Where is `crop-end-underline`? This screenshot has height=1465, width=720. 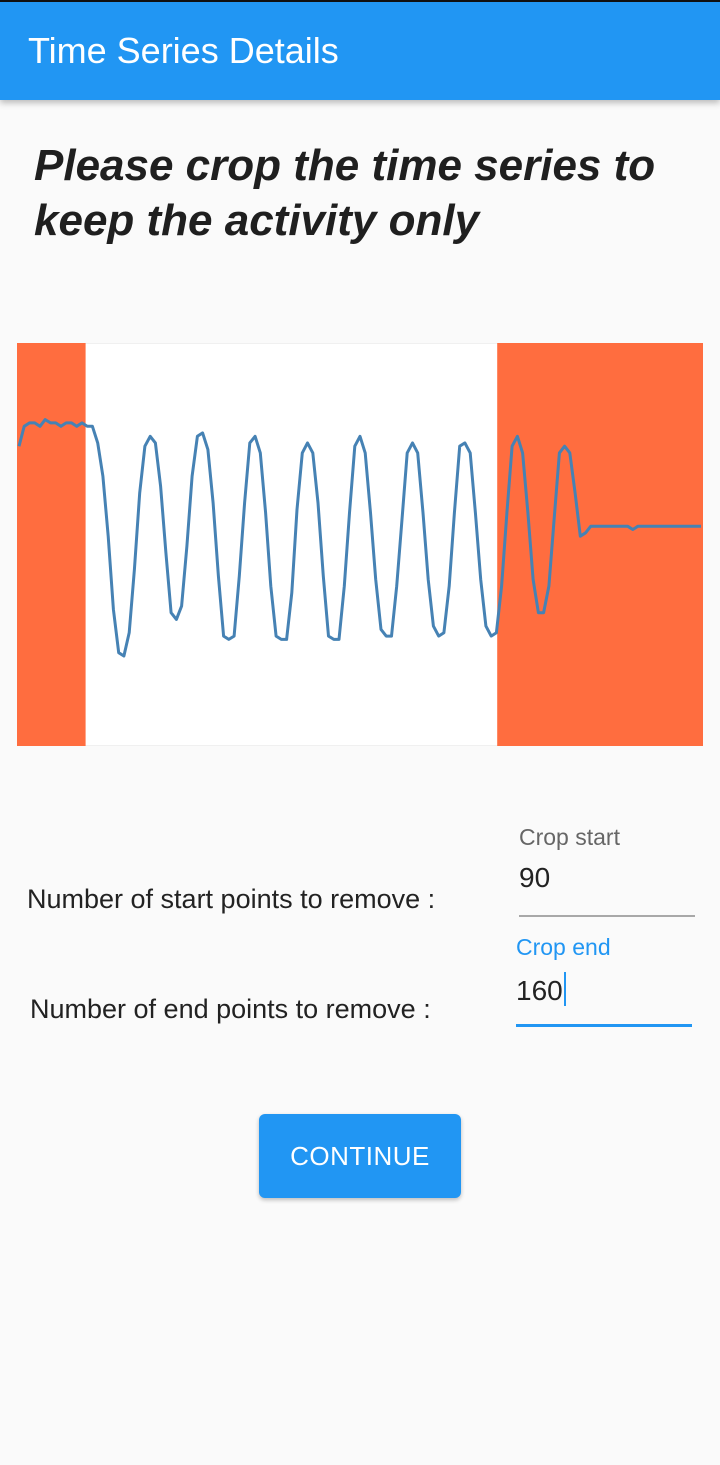 crop-end-underline is located at coordinates (604, 1025).